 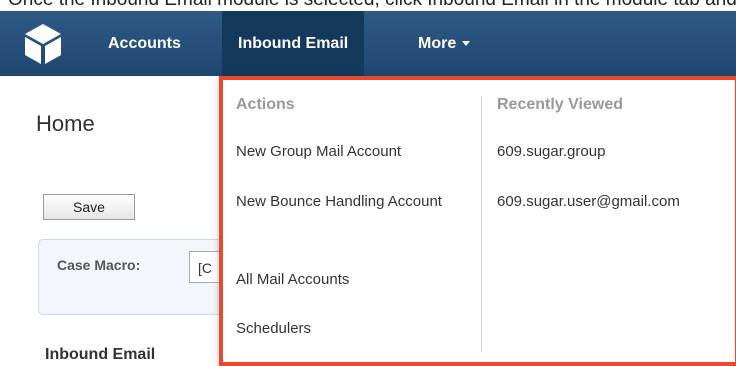 What do you see at coordinates (293, 43) in the screenshot?
I see `nav-tab-inbound-email: Inbound Email` at bounding box center [293, 43].